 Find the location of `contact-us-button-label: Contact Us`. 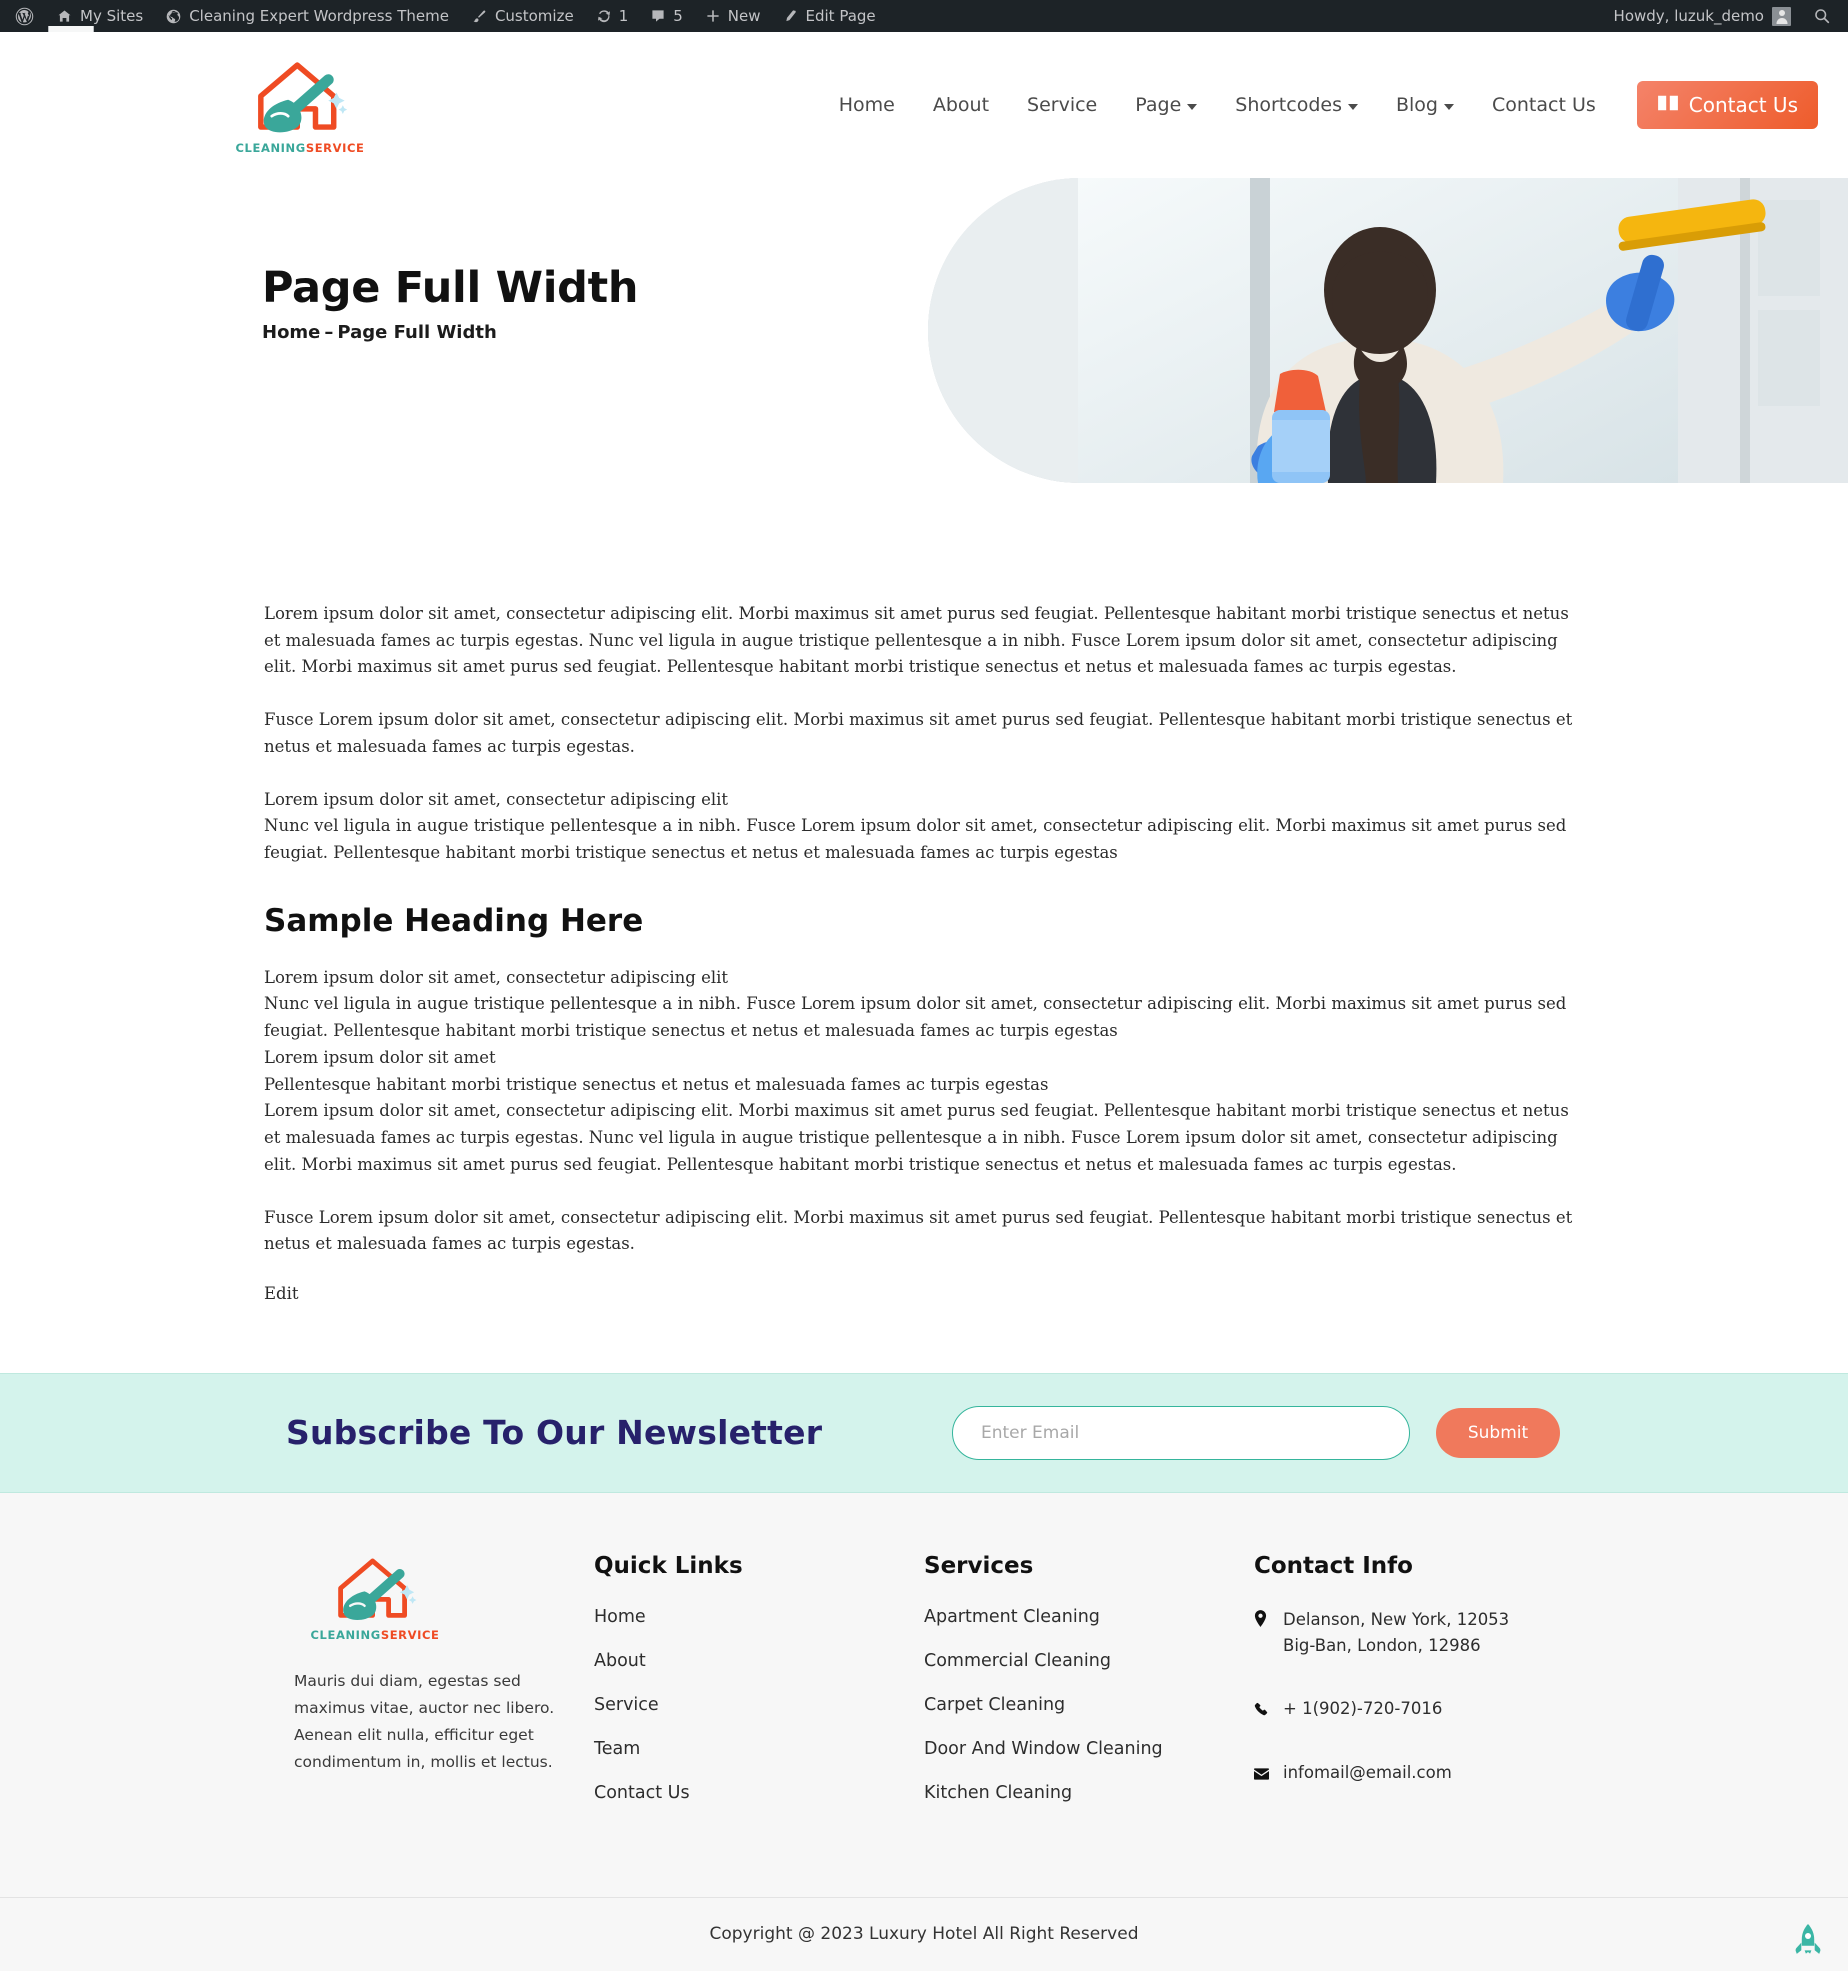

contact-us-button-label: Contact Us is located at coordinates (1743, 105).